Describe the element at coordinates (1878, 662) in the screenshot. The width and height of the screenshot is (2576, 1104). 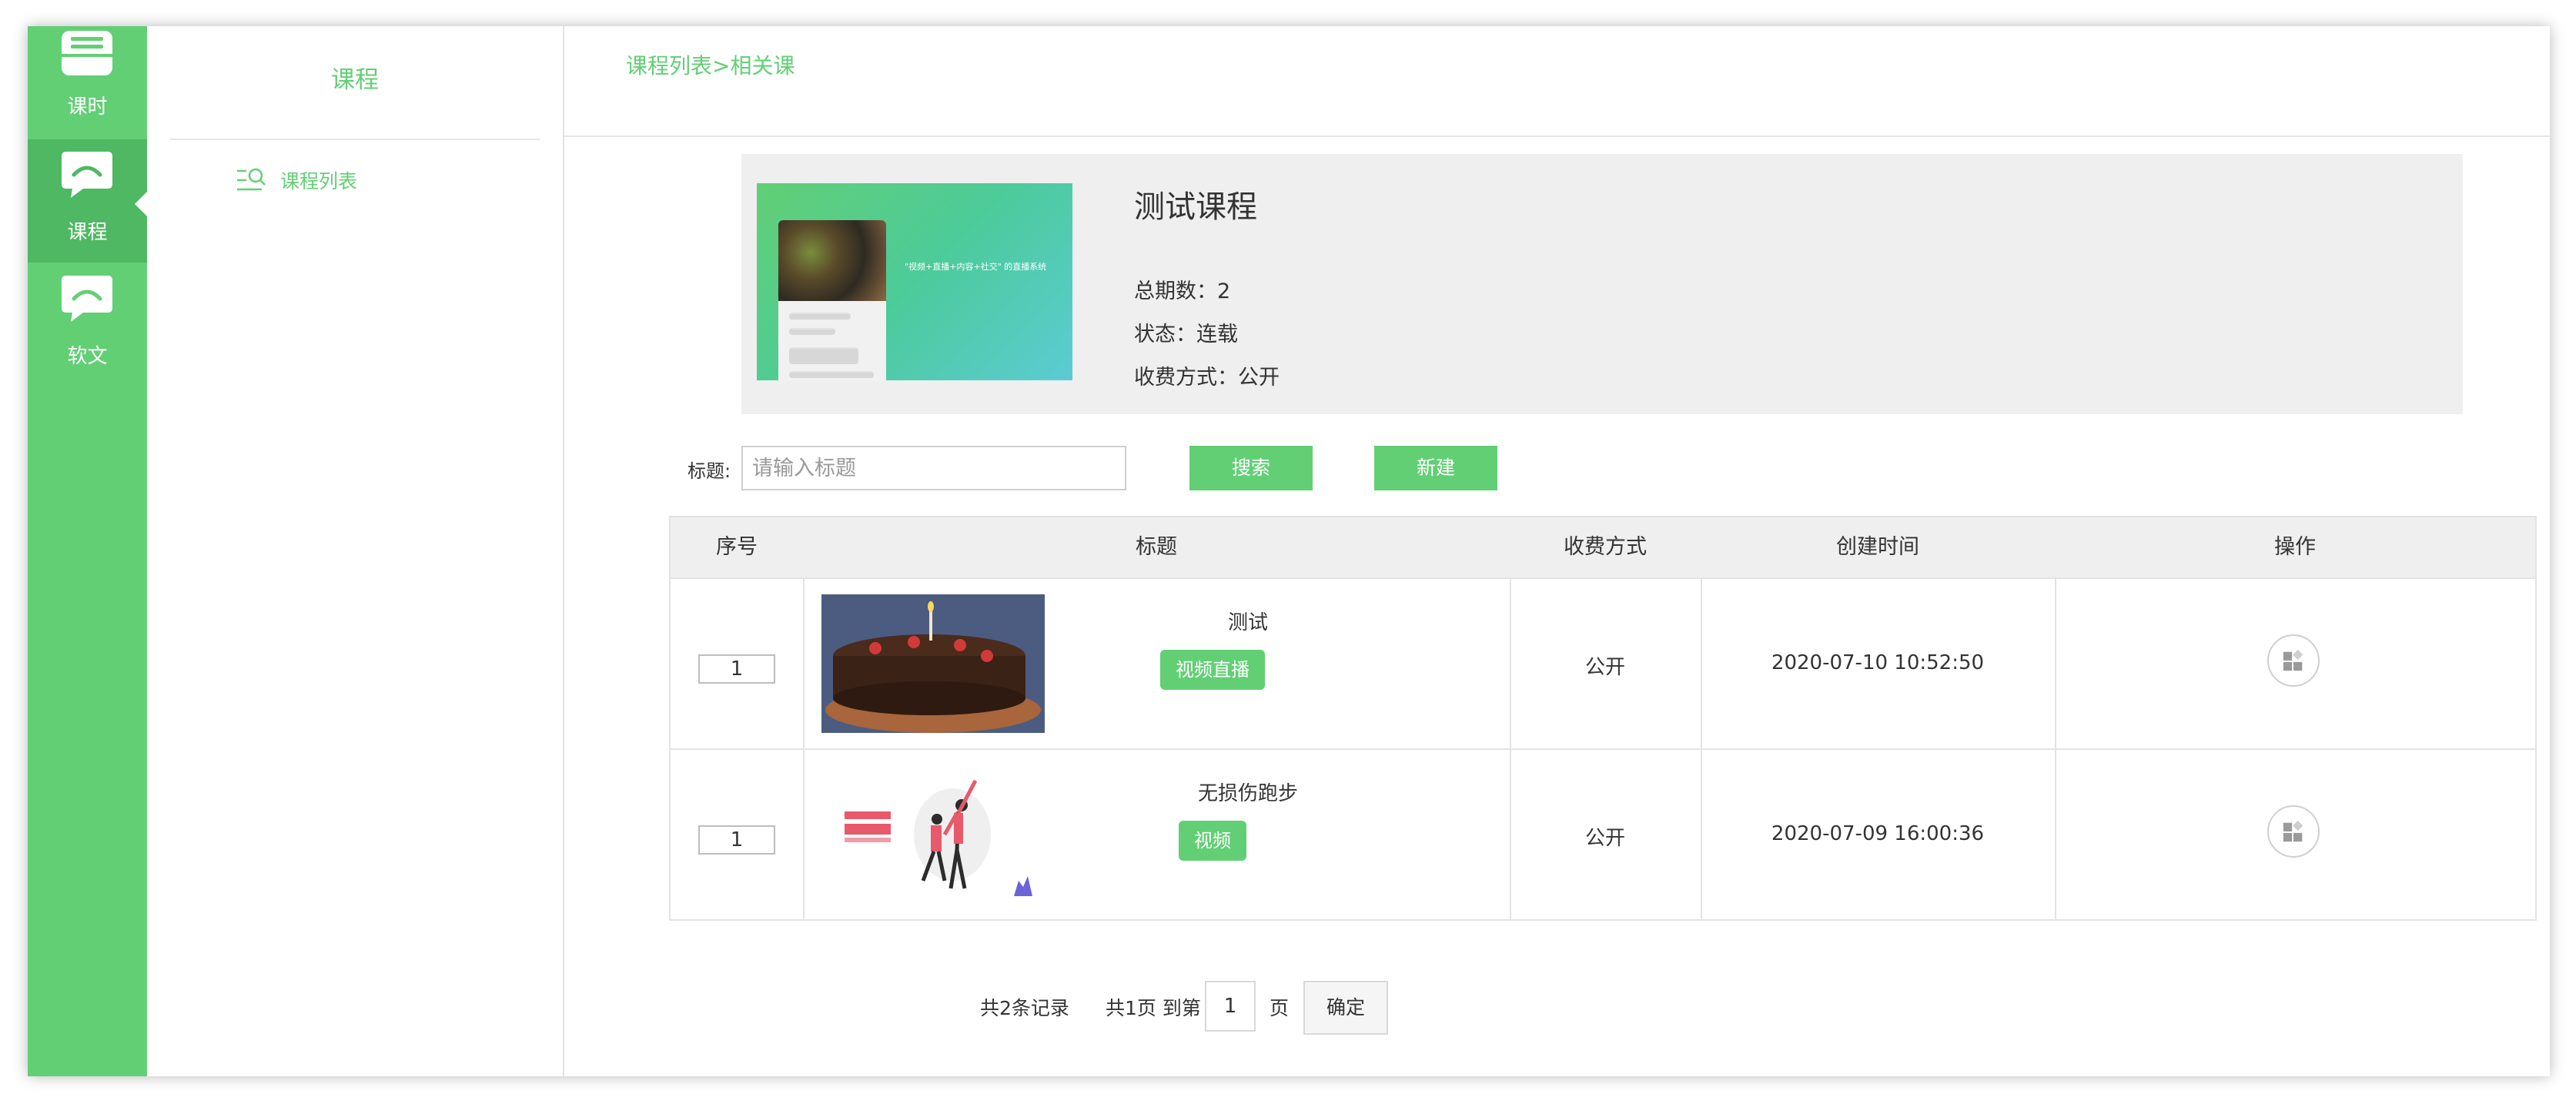
I see `row-created-time: 2020-07-10 10:52:50` at that location.